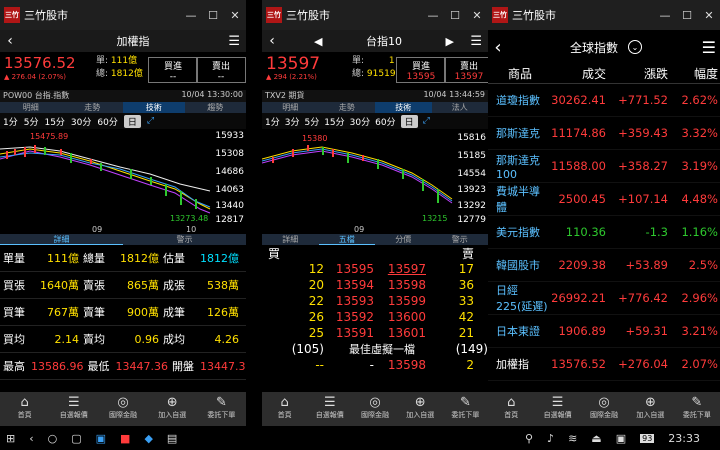 The image size is (720, 450). What do you see at coordinates (596, 438) in the screenshot?
I see `eject-icon: ⏏` at bounding box center [596, 438].